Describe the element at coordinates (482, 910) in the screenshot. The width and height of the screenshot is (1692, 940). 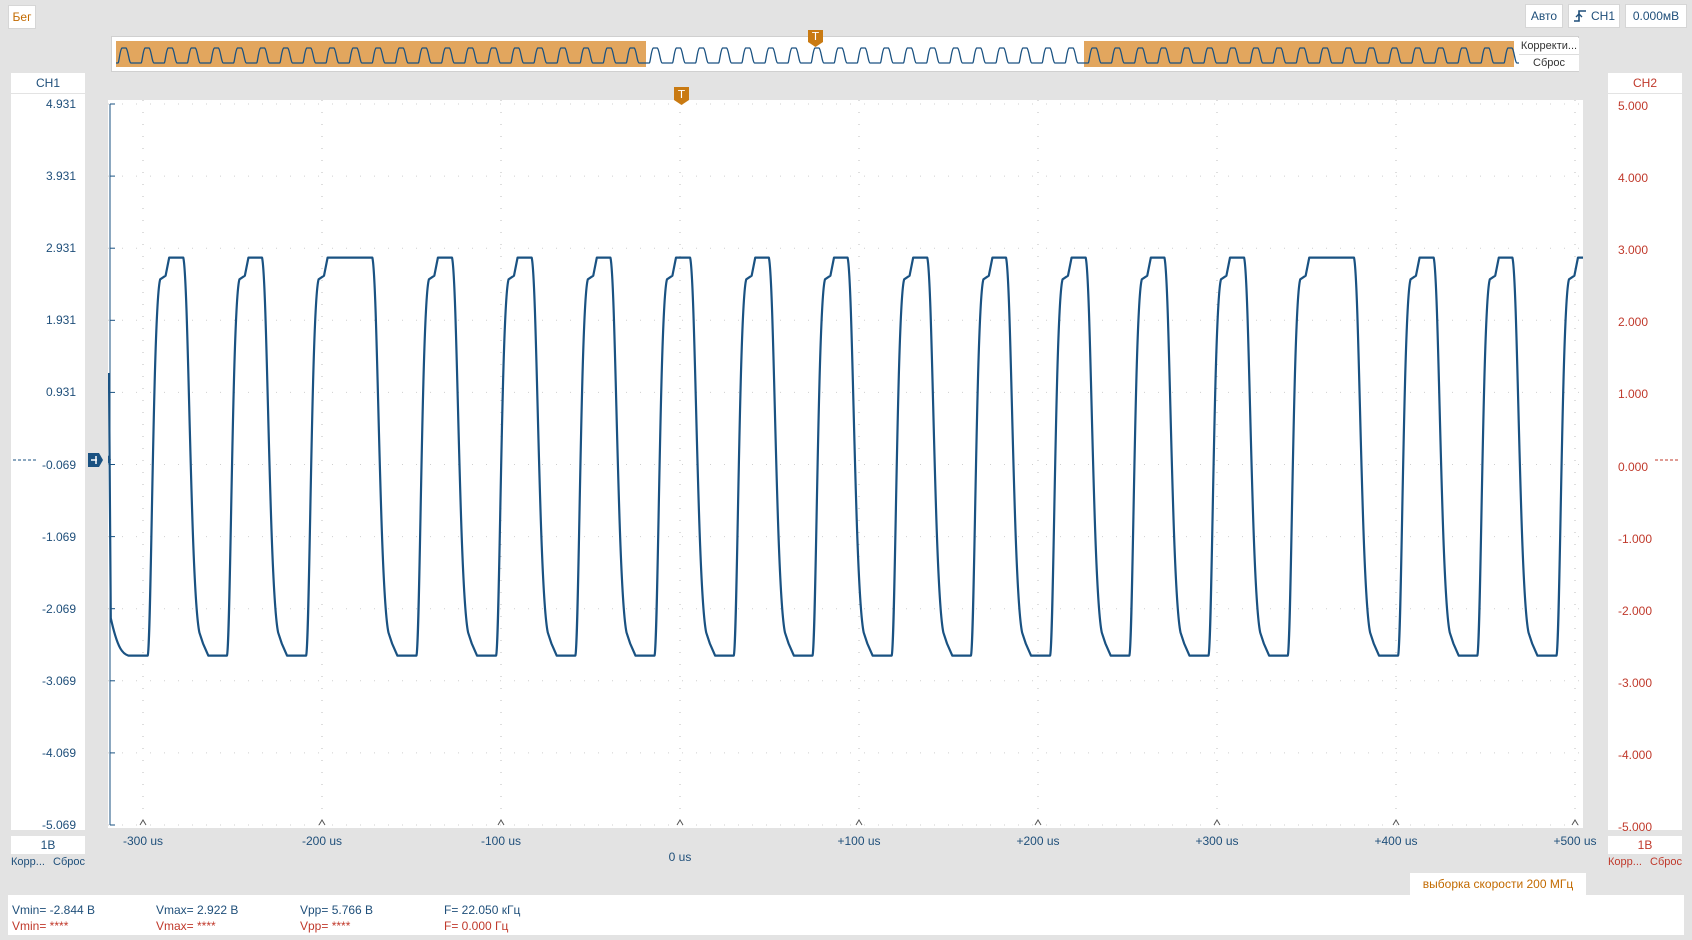
I see `ch1-frequency: F= 22.050 кГц` at that location.